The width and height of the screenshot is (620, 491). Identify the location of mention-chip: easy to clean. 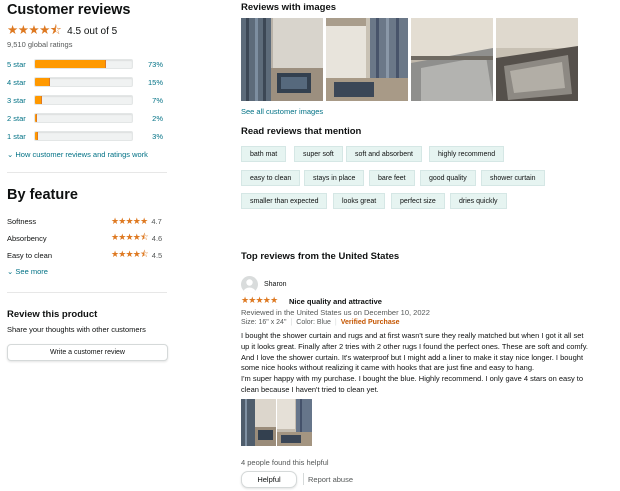
(271, 178).